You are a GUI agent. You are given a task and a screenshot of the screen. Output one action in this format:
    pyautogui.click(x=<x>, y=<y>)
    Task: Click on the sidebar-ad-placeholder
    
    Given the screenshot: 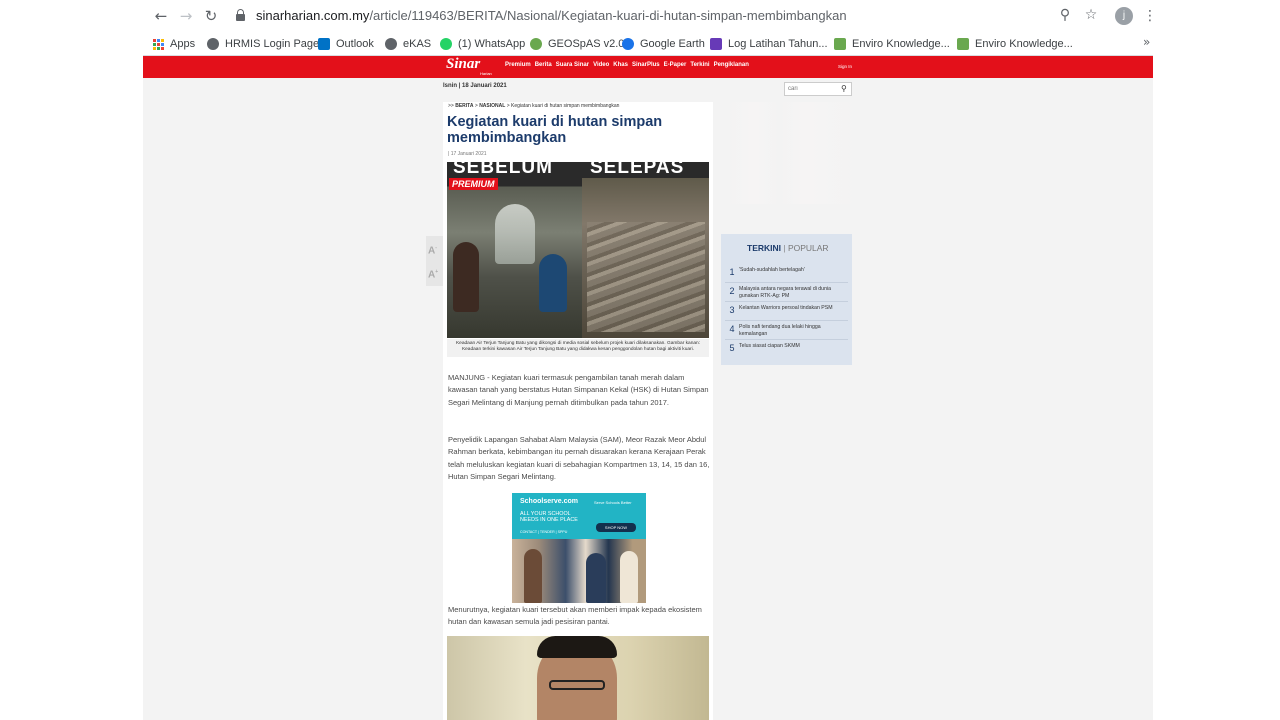 What is the action you would take?
    pyautogui.click(x=792, y=153)
    